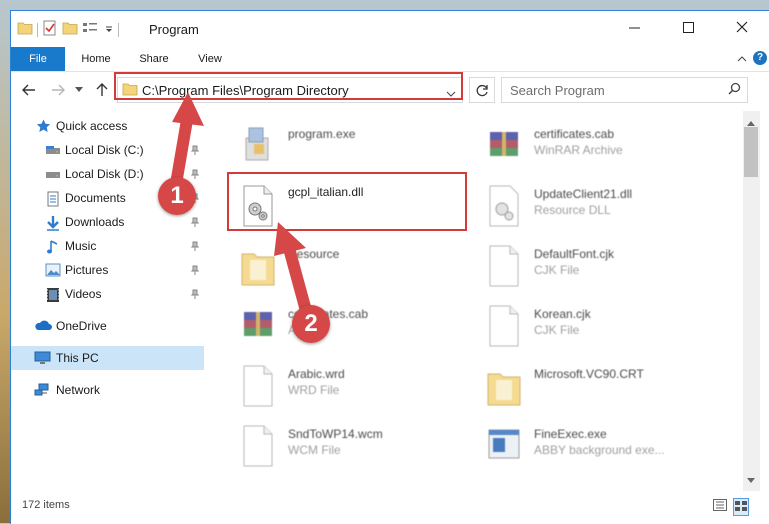 The image size is (769, 524). Describe the element at coordinates (760, 58) in the screenshot. I see `help-icon: ?` at that location.